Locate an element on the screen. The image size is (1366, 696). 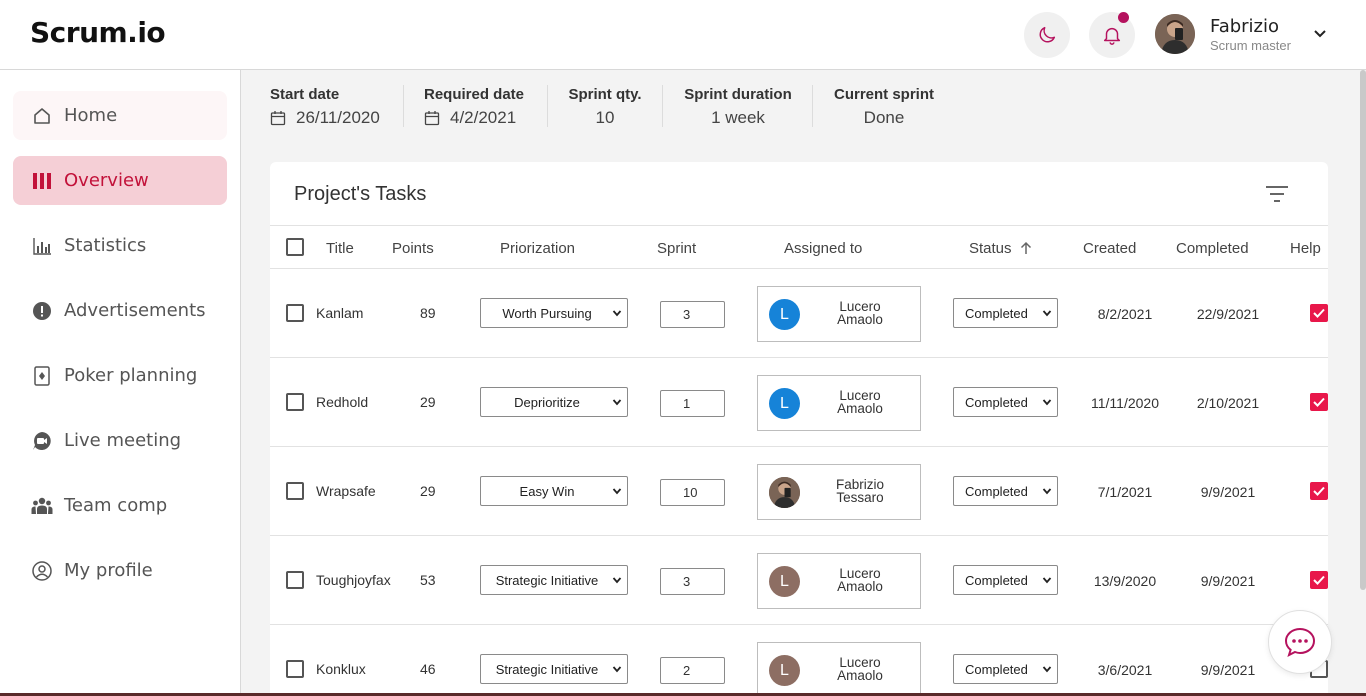
priorization-select: Easy Win is located at coordinates (554, 491).